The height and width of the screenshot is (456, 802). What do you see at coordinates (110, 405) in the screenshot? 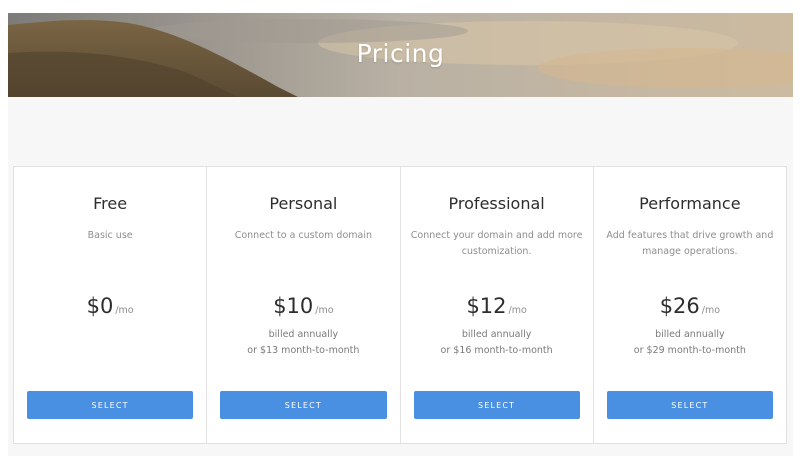
I see `select-free-button: SELECT` at bounding box center [110, 405].